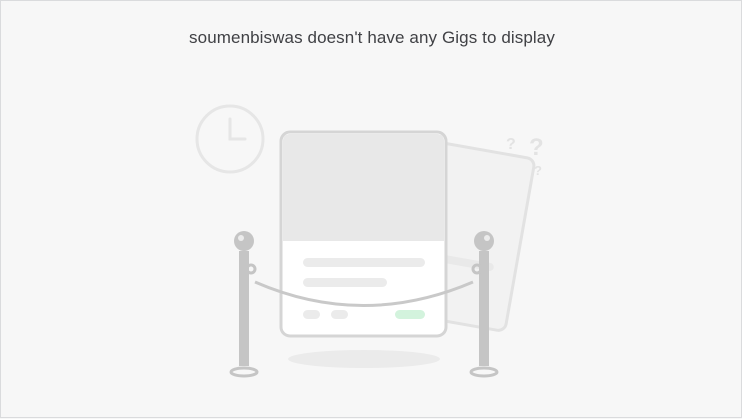  What do you see at coordinates (364, 359) in the screenshot?
I see `floor-shadow` at bounding box center [364, 359].